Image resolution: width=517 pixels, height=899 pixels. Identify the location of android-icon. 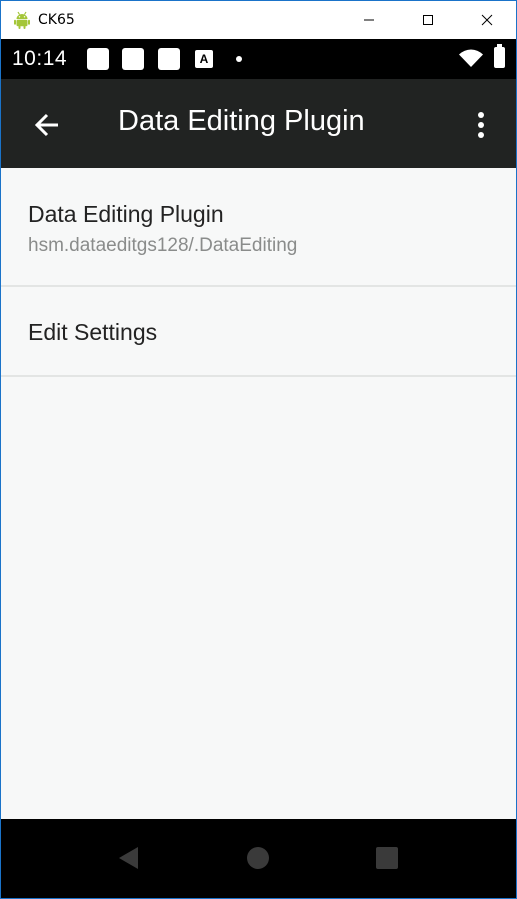
(22, 20).